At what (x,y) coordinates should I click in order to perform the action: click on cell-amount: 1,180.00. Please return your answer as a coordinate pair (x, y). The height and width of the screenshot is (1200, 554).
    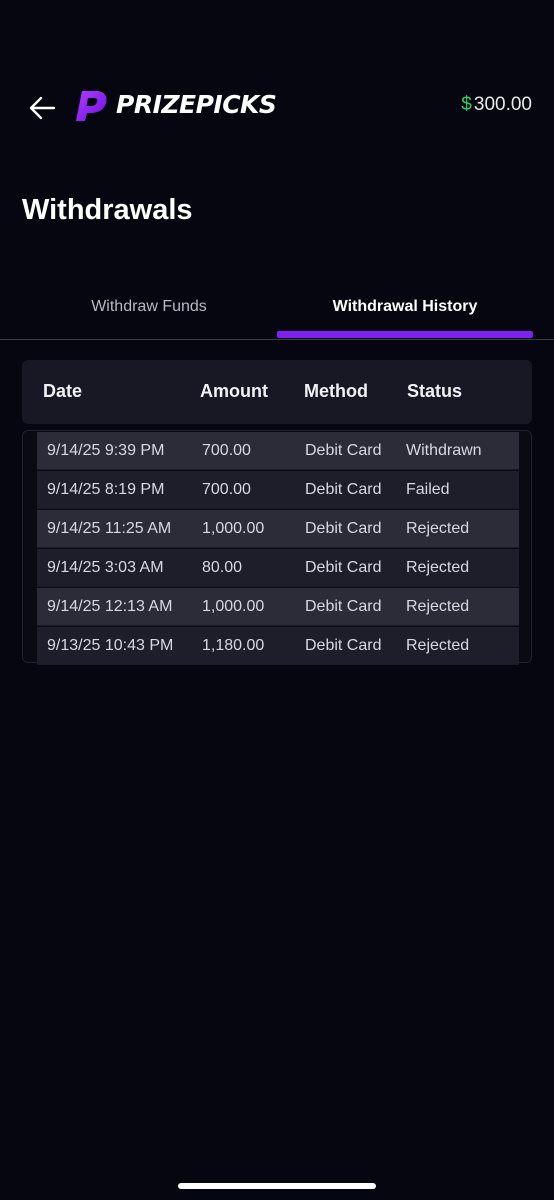
    Looking at the image, I should click on (233, 645).